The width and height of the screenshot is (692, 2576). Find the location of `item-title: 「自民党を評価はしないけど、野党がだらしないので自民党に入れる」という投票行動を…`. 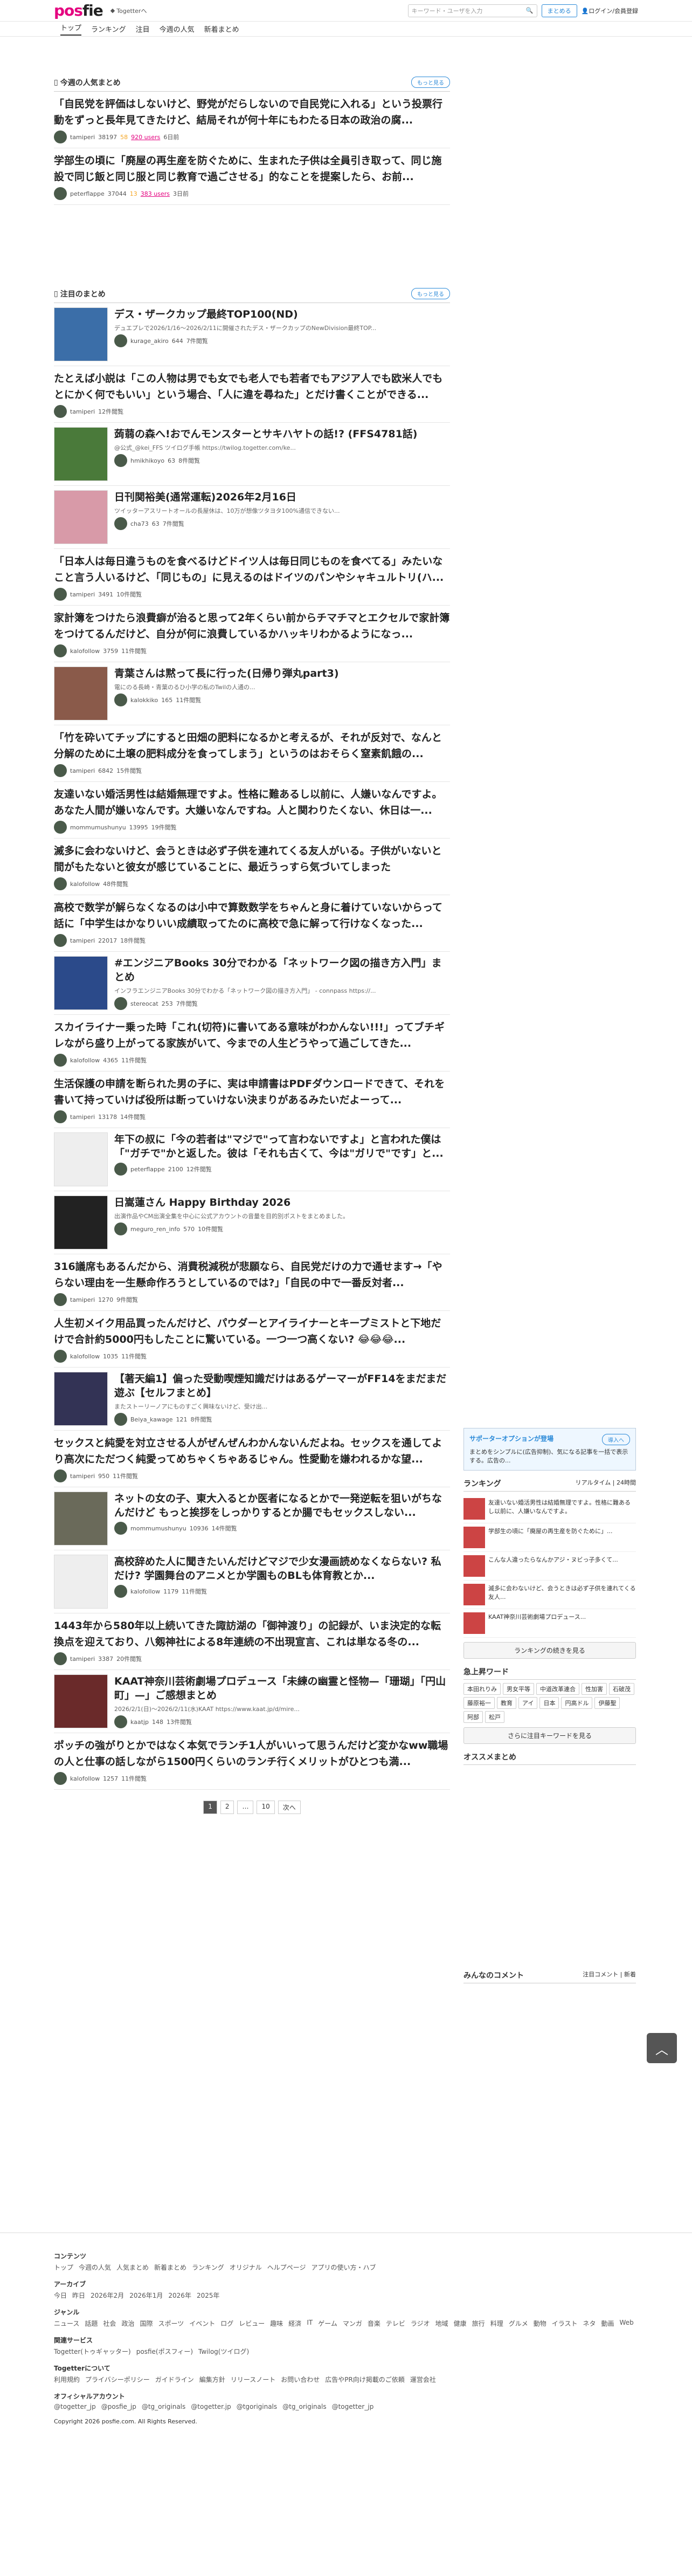

item-title: 「自民党を評価はしないけど、野党がだらしないので自民党に入れる」という投票行動を… is located at coordinates (252, 112).